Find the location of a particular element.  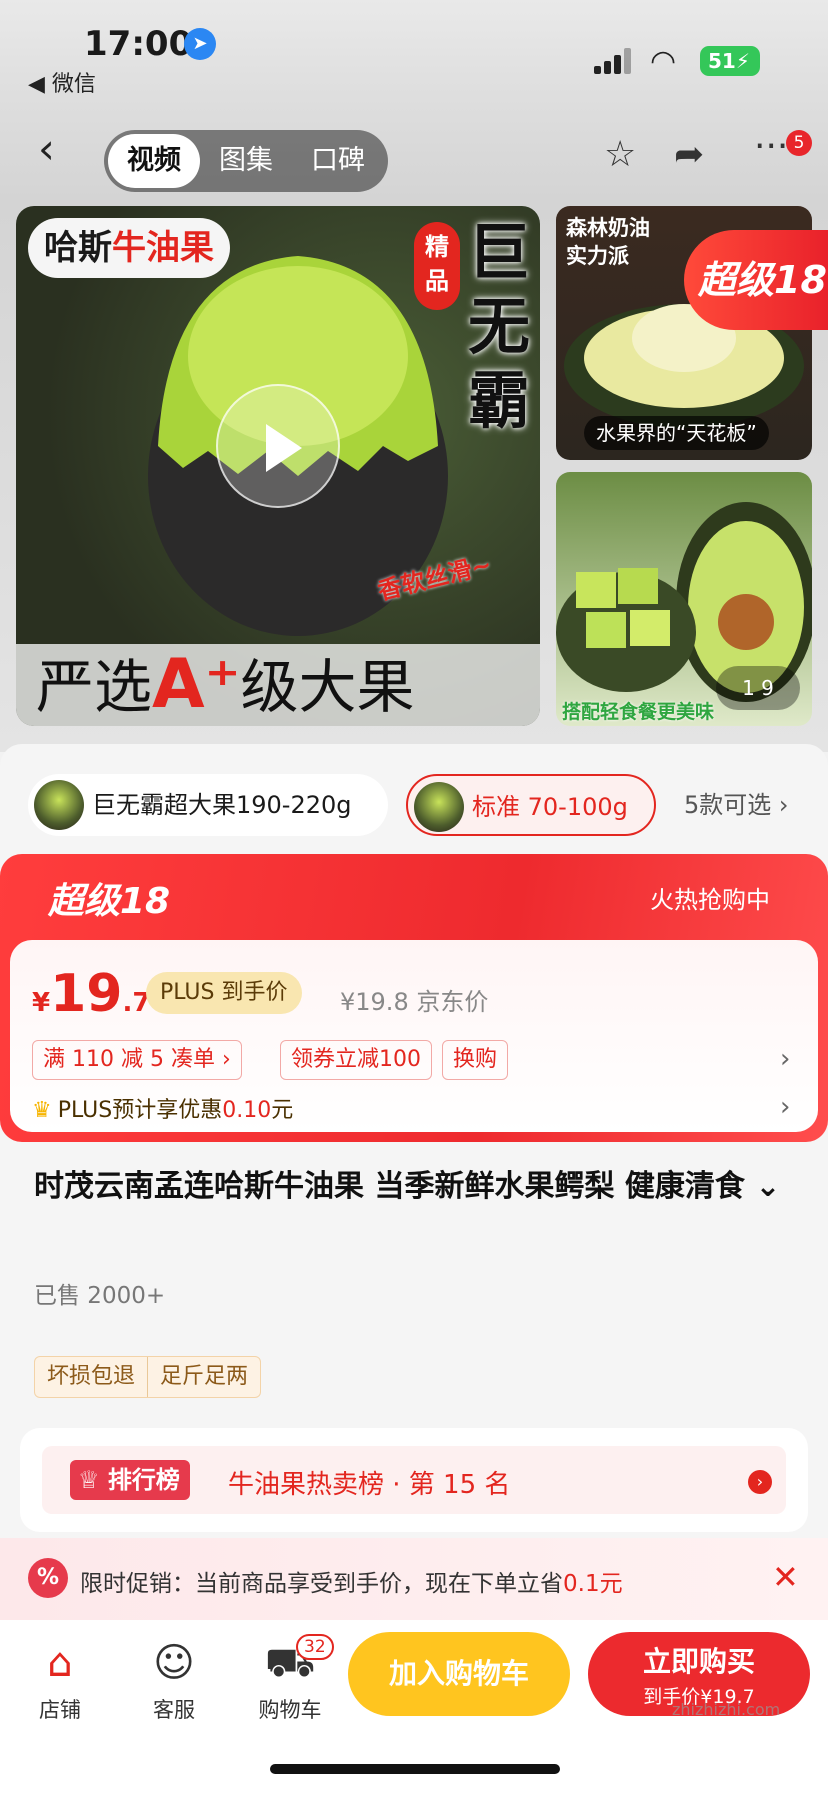

guarantee-tag: 坏损包退 is located at coordinates (91, 1376).